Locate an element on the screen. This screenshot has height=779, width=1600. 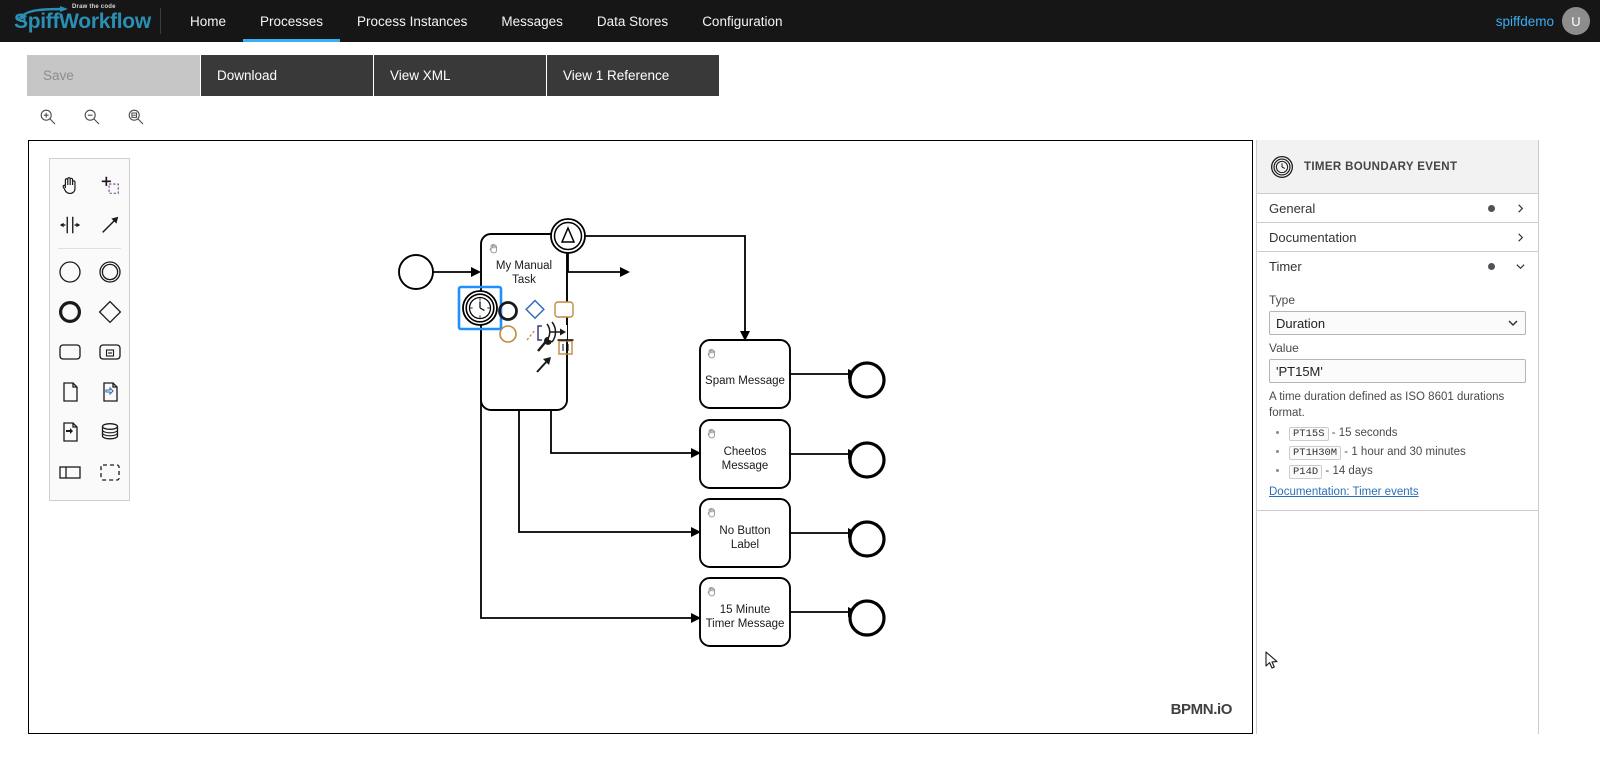
properties-group-documentation: Documentation is located at coordinates (1397, 237).